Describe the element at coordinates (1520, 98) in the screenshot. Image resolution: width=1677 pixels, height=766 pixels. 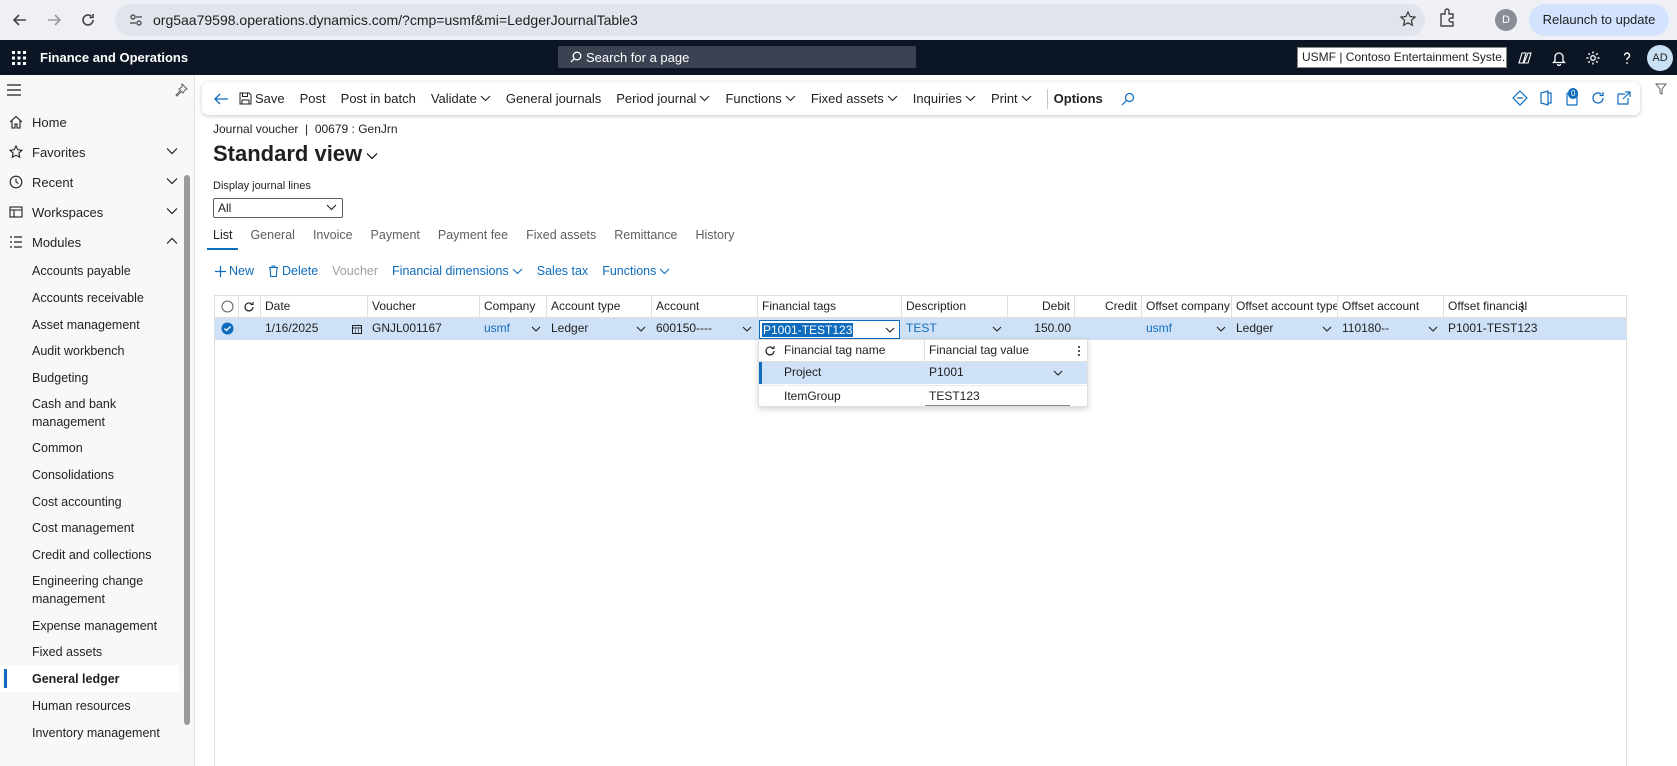
I see `diamond-icon` at that location.